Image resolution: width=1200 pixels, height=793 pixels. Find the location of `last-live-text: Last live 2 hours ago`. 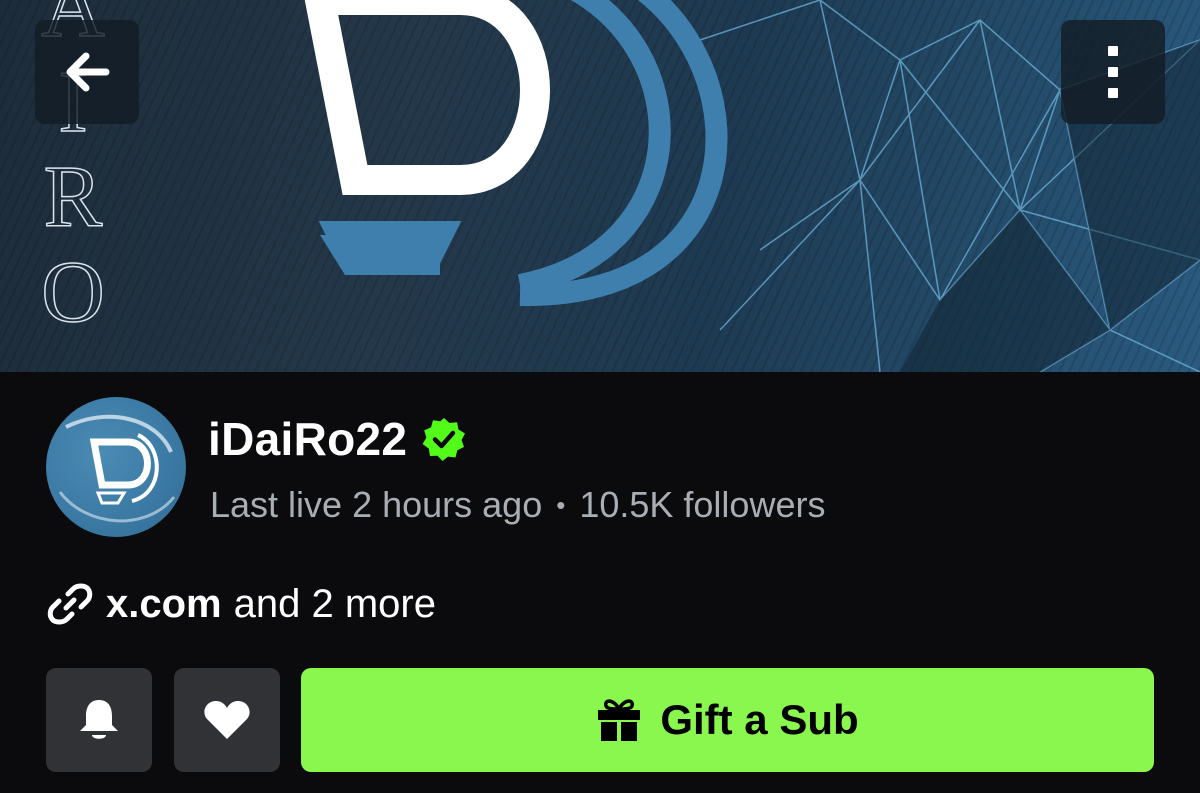

last-live-text: Last live 2 hours ago is located at coordinates (376, 504).